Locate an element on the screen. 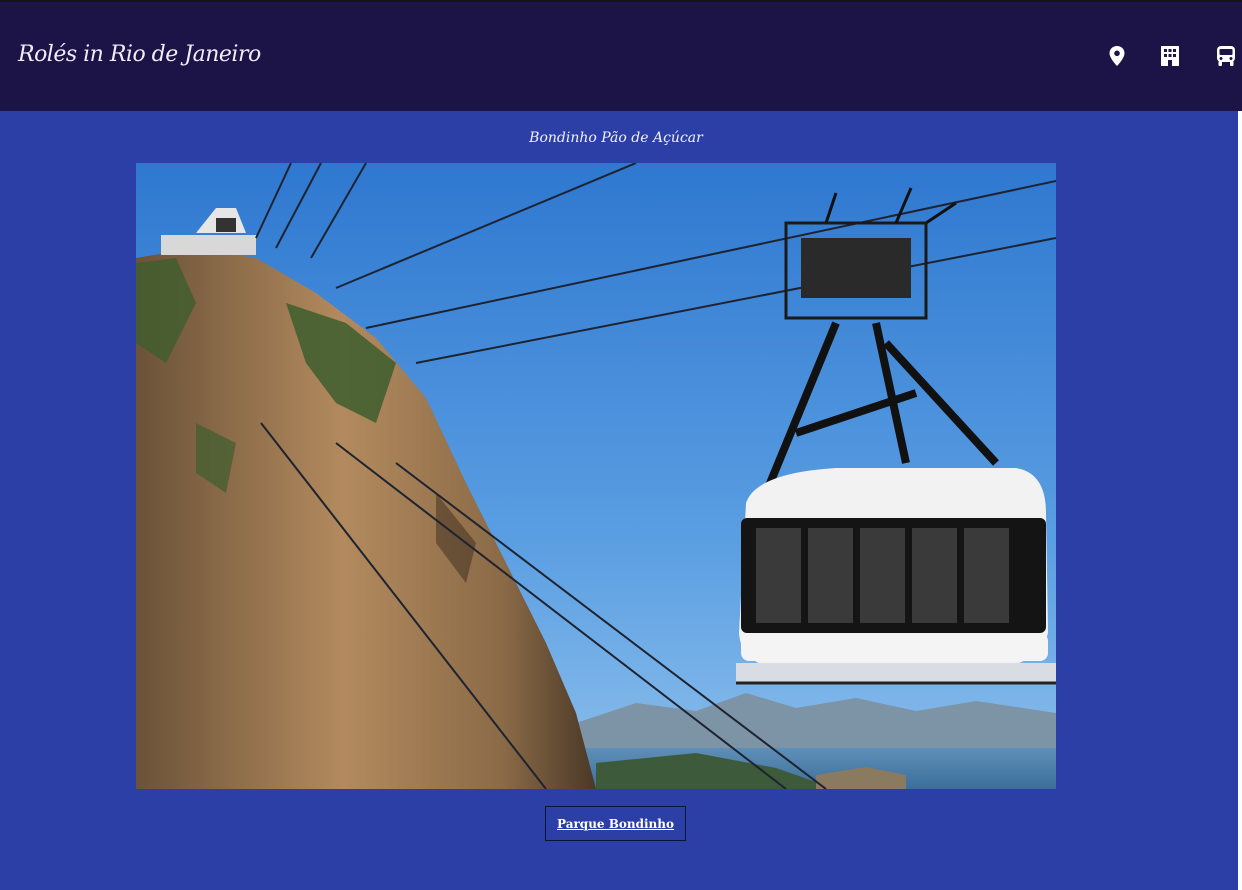 This screenshot has width=1242, height=890. site-title: Rolés in Rio de Janeiro is located at coordinates (139, 54).